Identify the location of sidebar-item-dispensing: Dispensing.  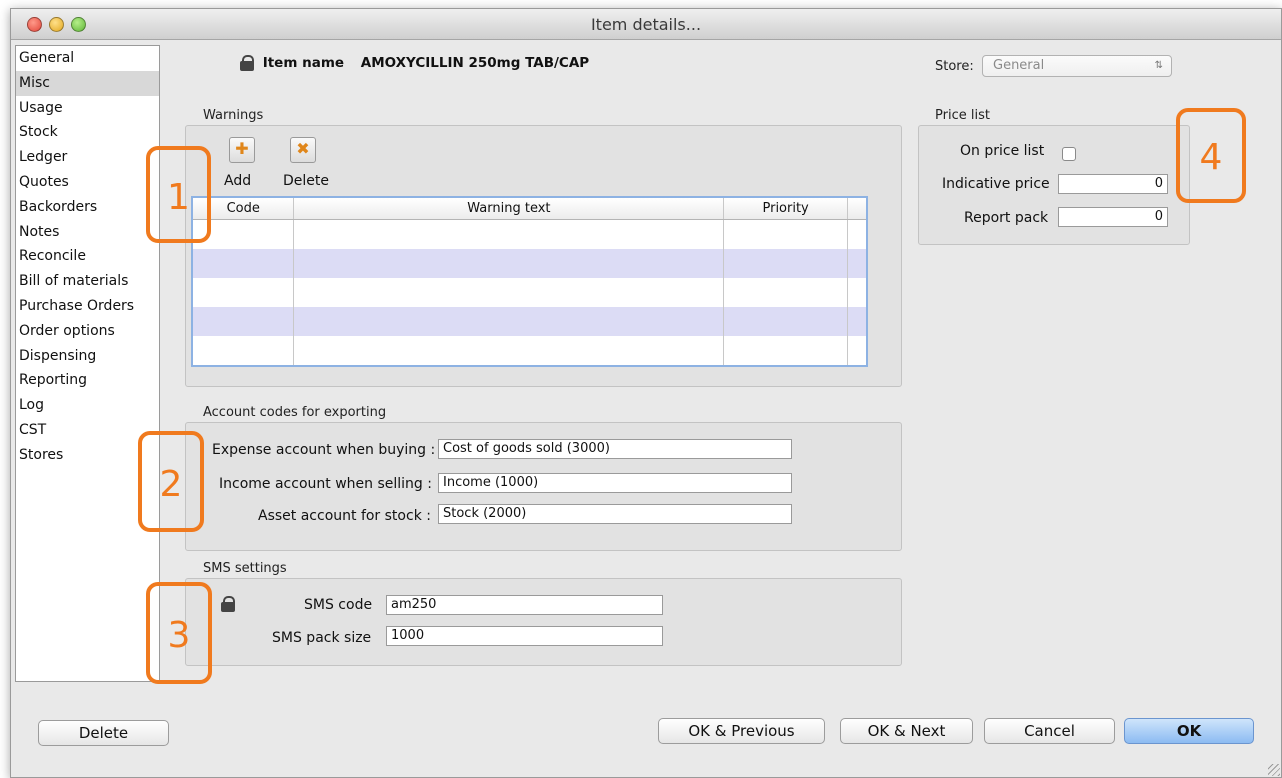
(87, 356).